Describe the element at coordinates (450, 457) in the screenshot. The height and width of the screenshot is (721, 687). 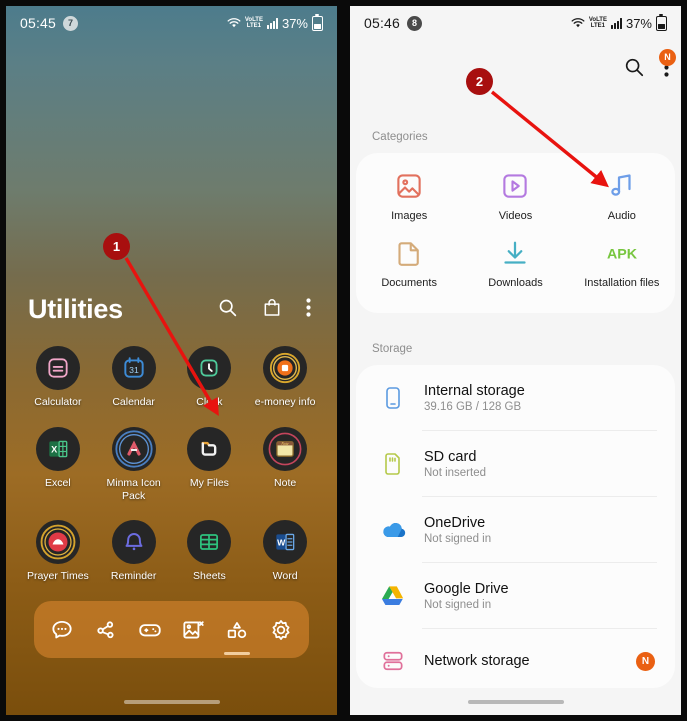
I see `storage-title: SD card` at that location.